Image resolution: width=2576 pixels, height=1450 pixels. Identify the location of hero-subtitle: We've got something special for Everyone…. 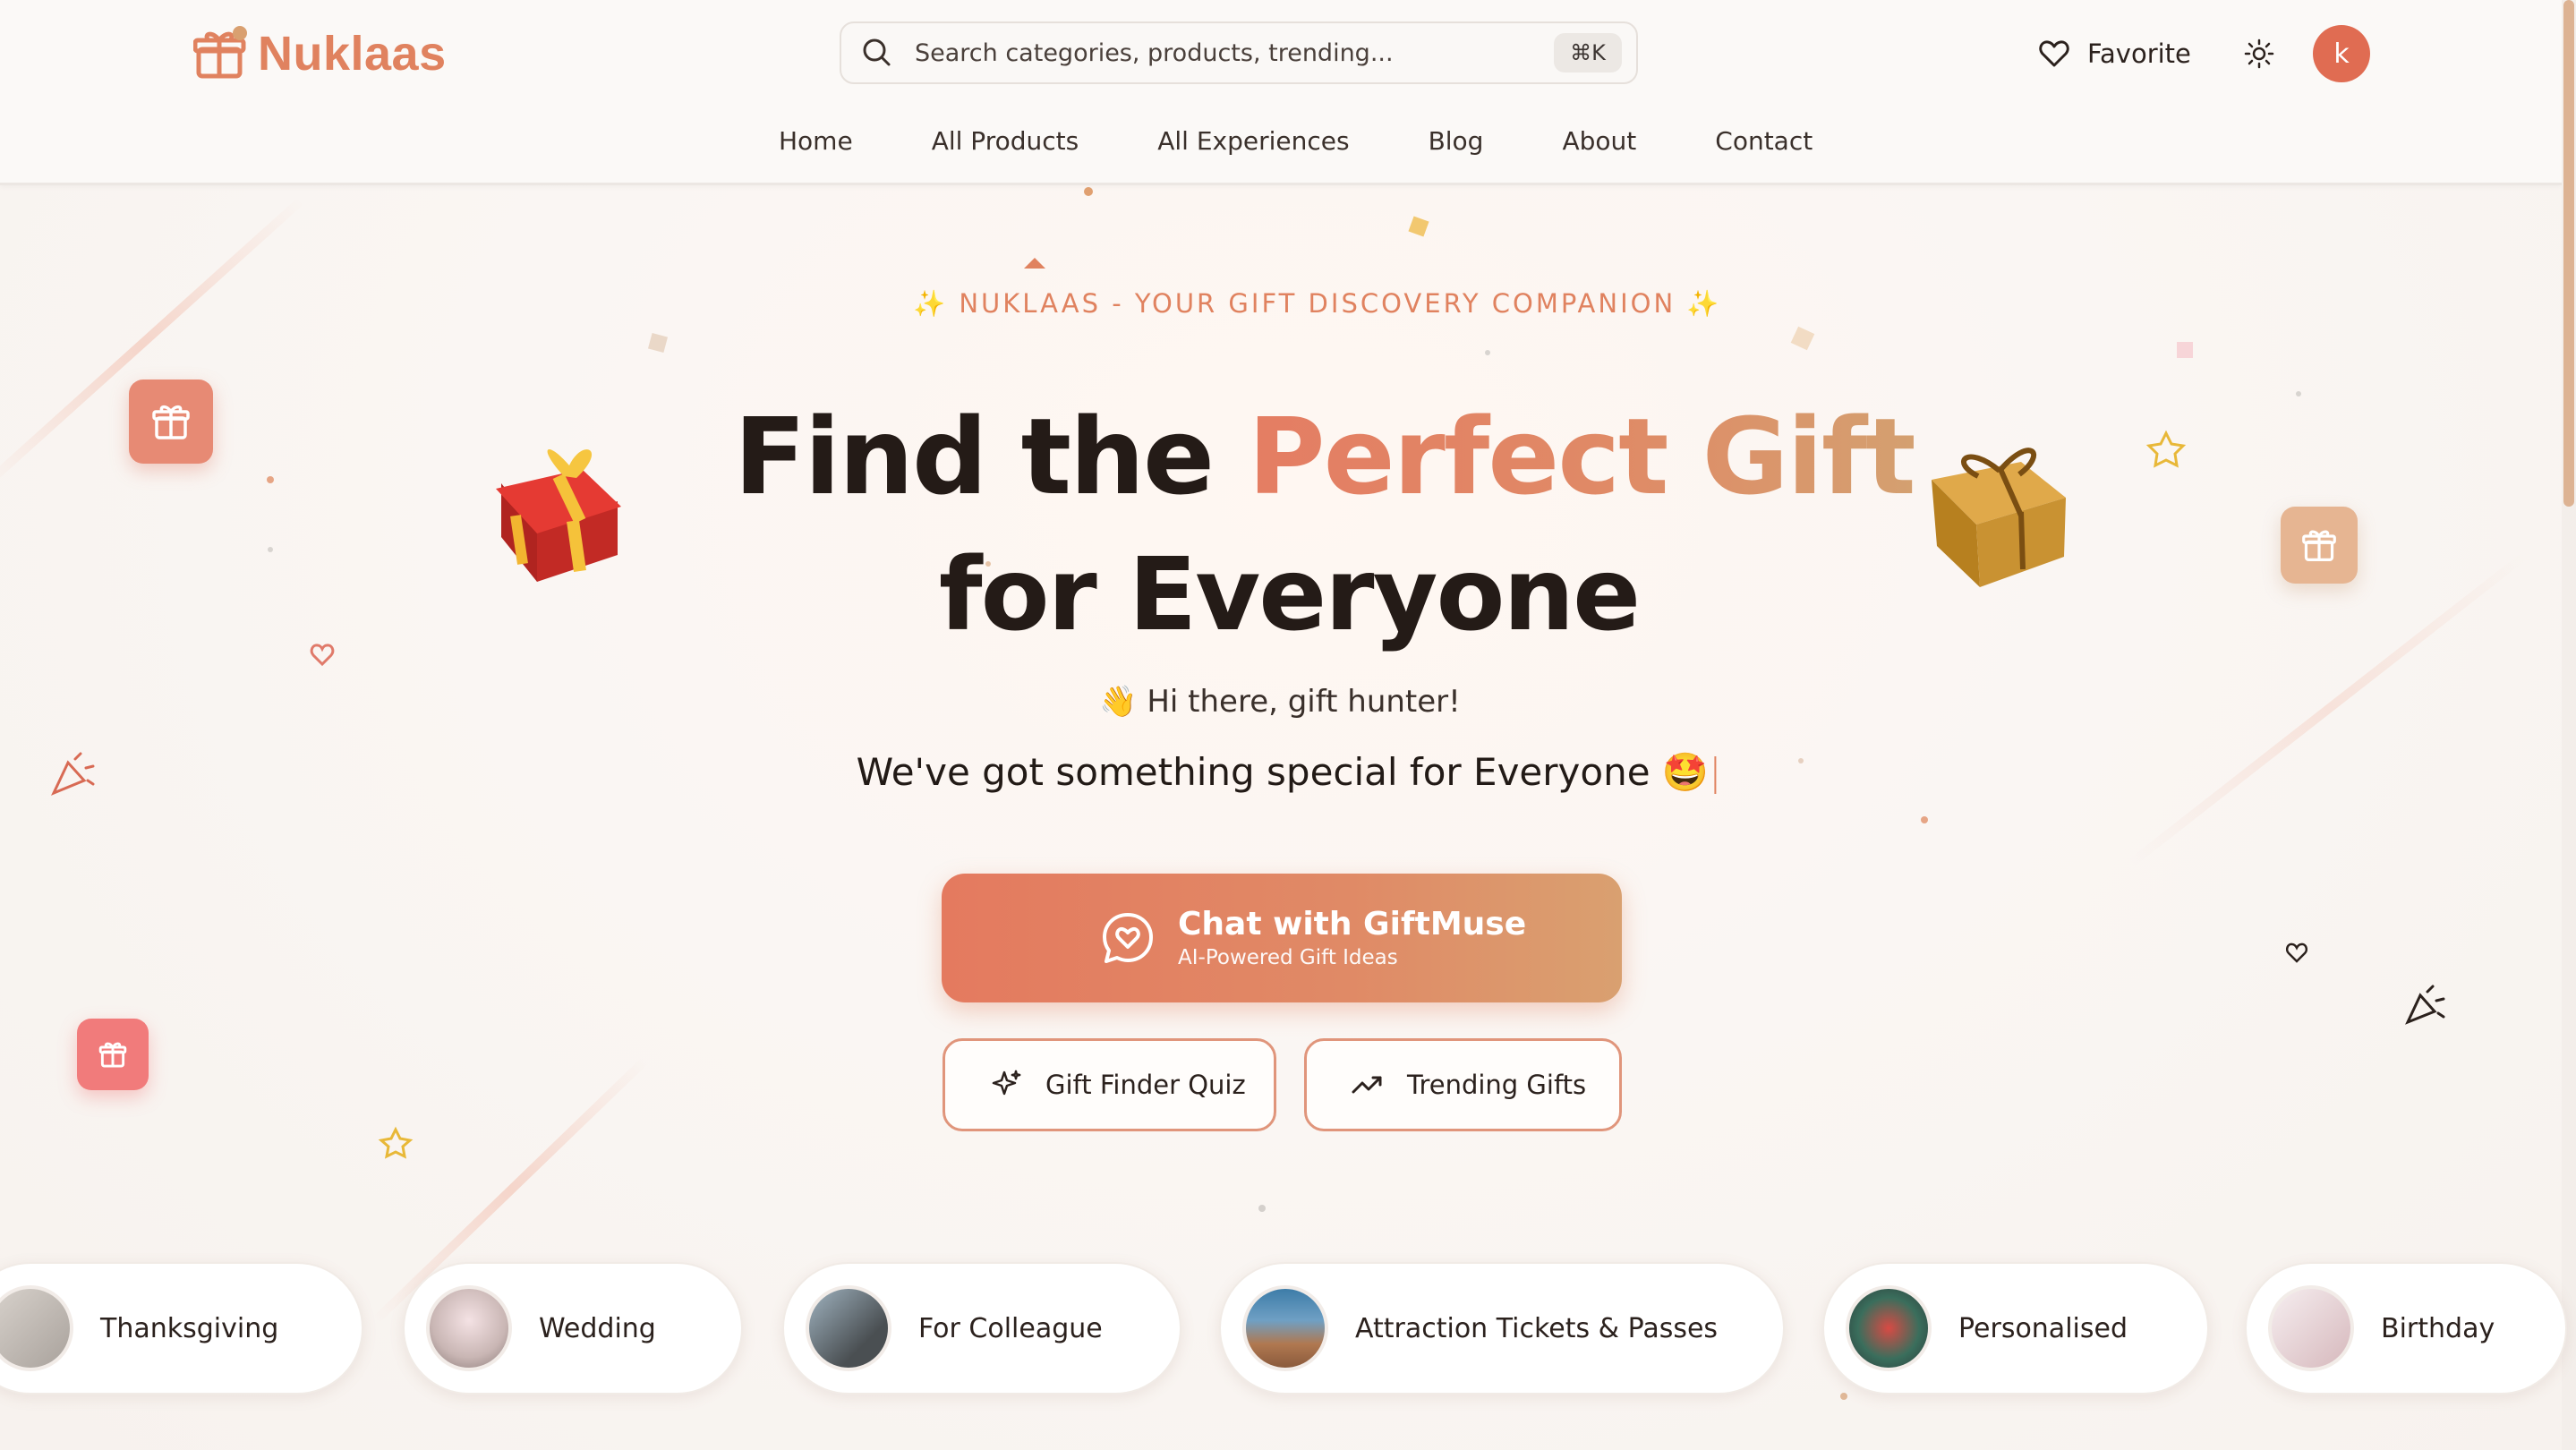
(1289, 772).